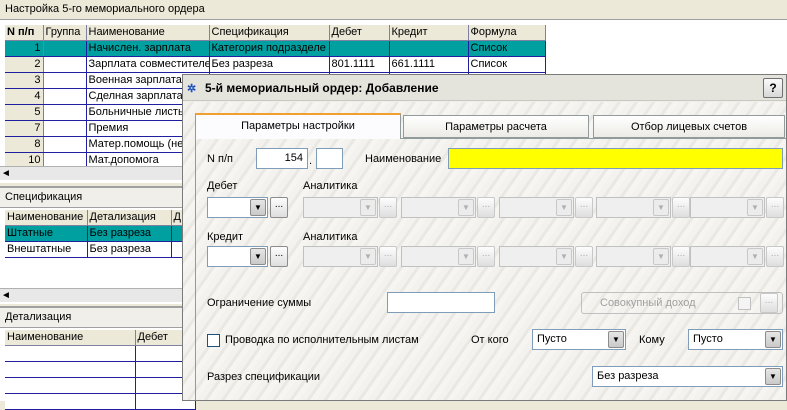 This screenshot has width=787, height=410. What do you see at coordinates (220, 159) in the screenshot?
I see `np-label: N п/п` at bounding box center [220, 159].